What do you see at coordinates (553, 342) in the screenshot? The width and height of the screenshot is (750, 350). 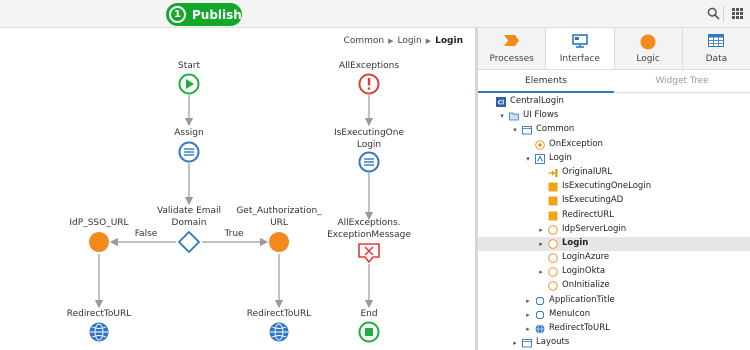 I see `tree-item-label: Layouts` at bounding box center [553, 342].